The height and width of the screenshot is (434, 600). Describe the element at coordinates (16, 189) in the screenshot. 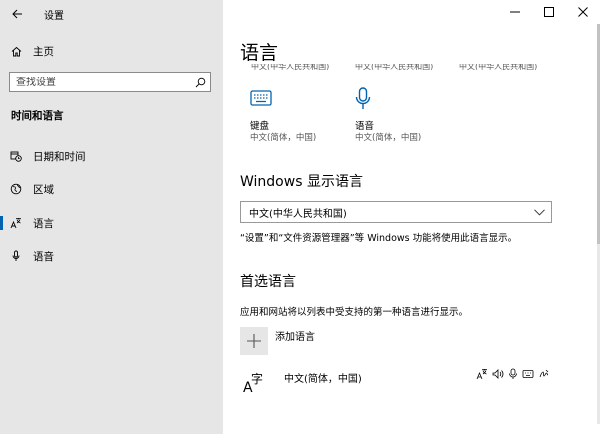

I see `globe-icon` at that location.